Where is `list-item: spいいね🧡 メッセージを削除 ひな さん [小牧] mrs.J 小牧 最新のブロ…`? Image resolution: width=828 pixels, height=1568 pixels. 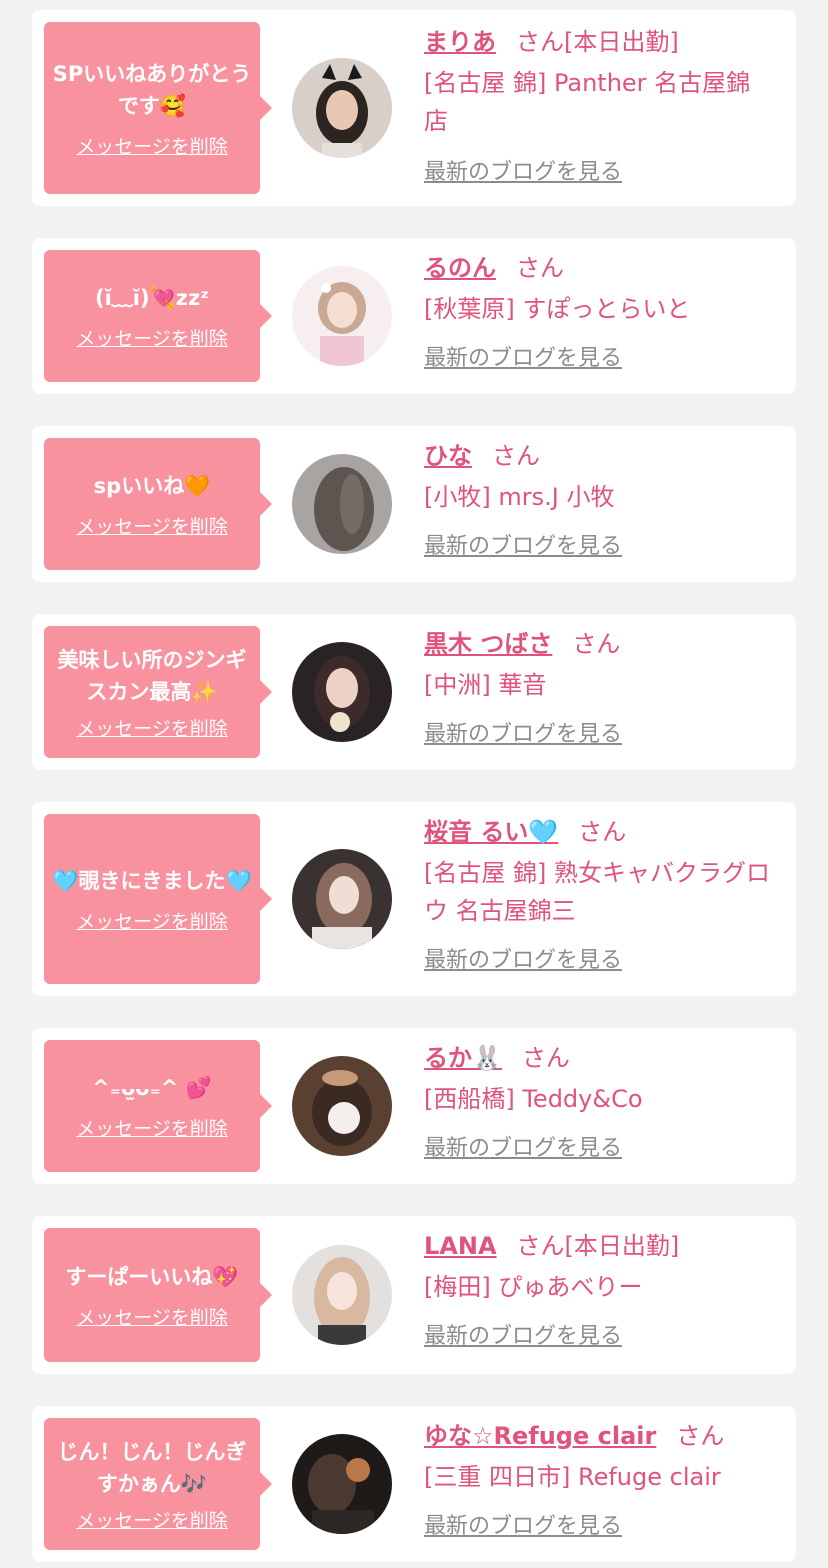
list-item: spいいね🧡 メッセージを削除 ひな さん [小牧] mrs.J 小牧 最新のブロ… is located at coordinates (414, 504).